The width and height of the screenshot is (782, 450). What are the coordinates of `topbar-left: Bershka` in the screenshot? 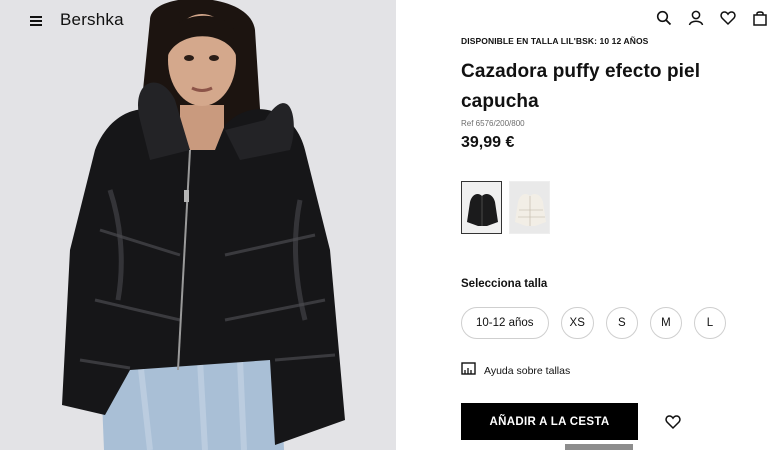 It's located at (77, 20).